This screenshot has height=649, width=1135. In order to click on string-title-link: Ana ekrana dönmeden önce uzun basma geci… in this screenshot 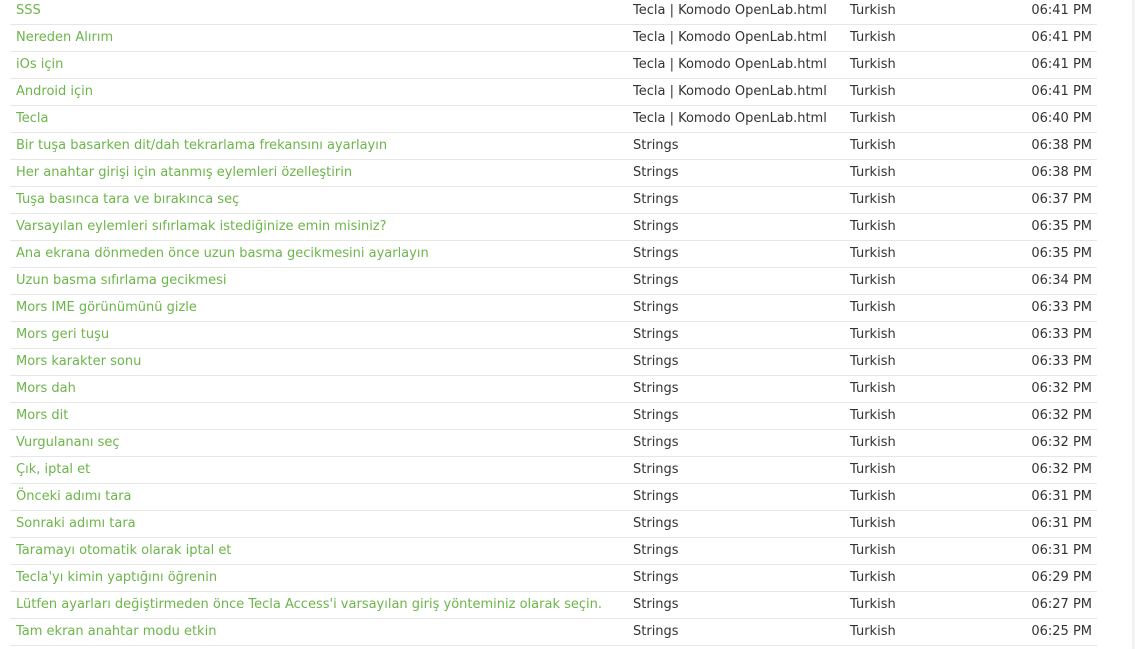, I will do `click(222, 254)`.